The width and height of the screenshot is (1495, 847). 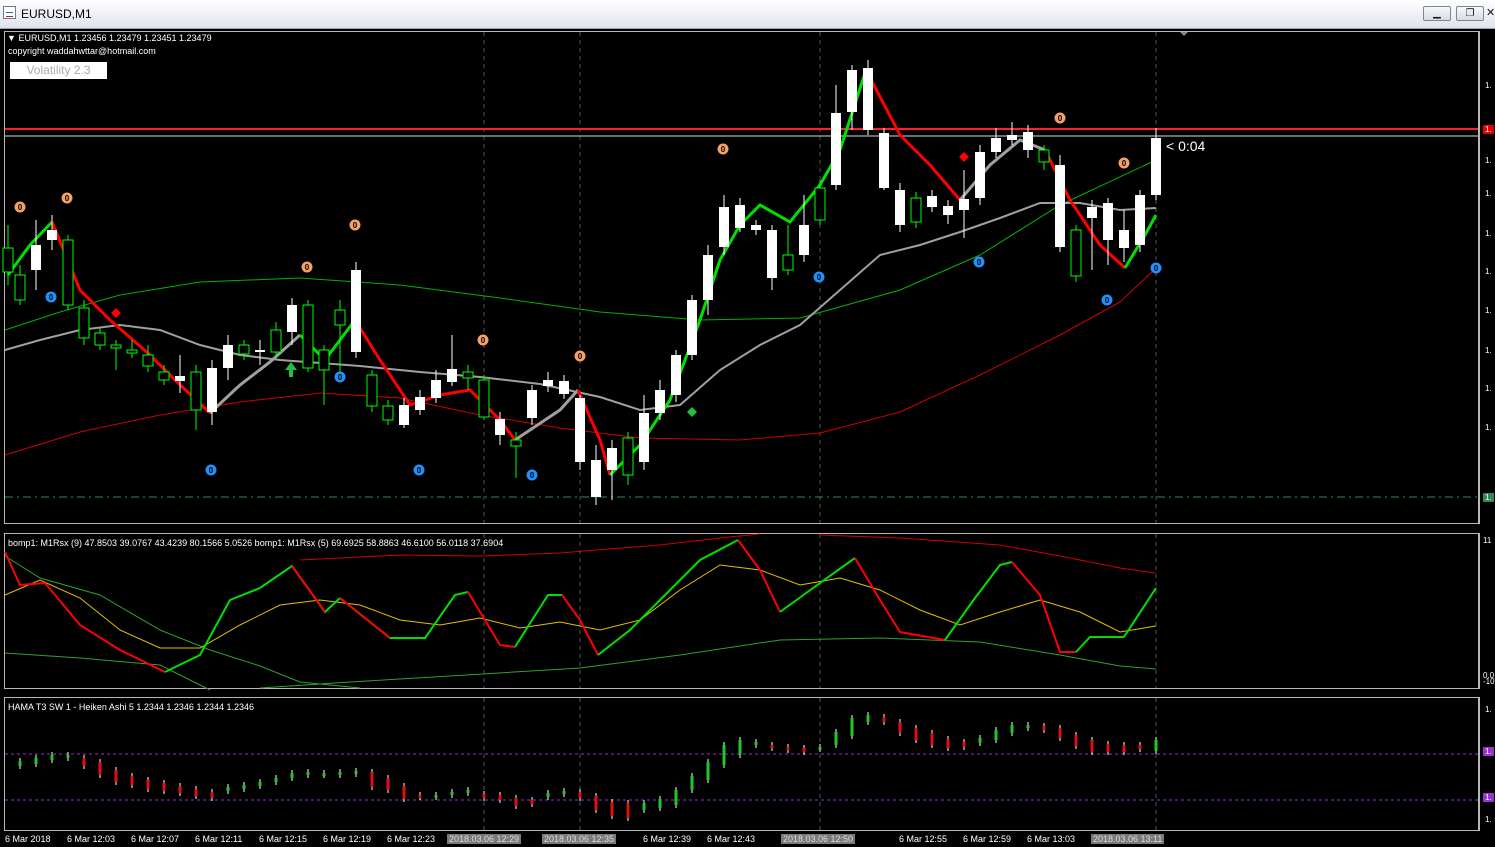 I want to click on shift-marker-icon, so click(x=1184, y=34).